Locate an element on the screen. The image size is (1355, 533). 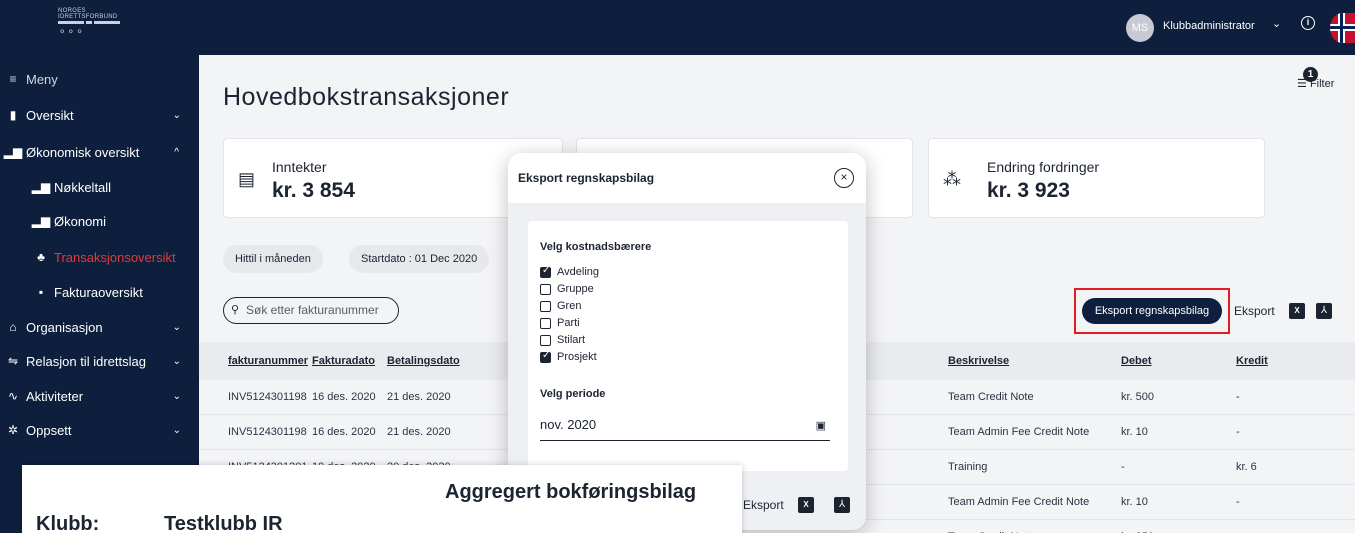
pdf-club-value: Testklubb IR is located at coordinates (223, 523).